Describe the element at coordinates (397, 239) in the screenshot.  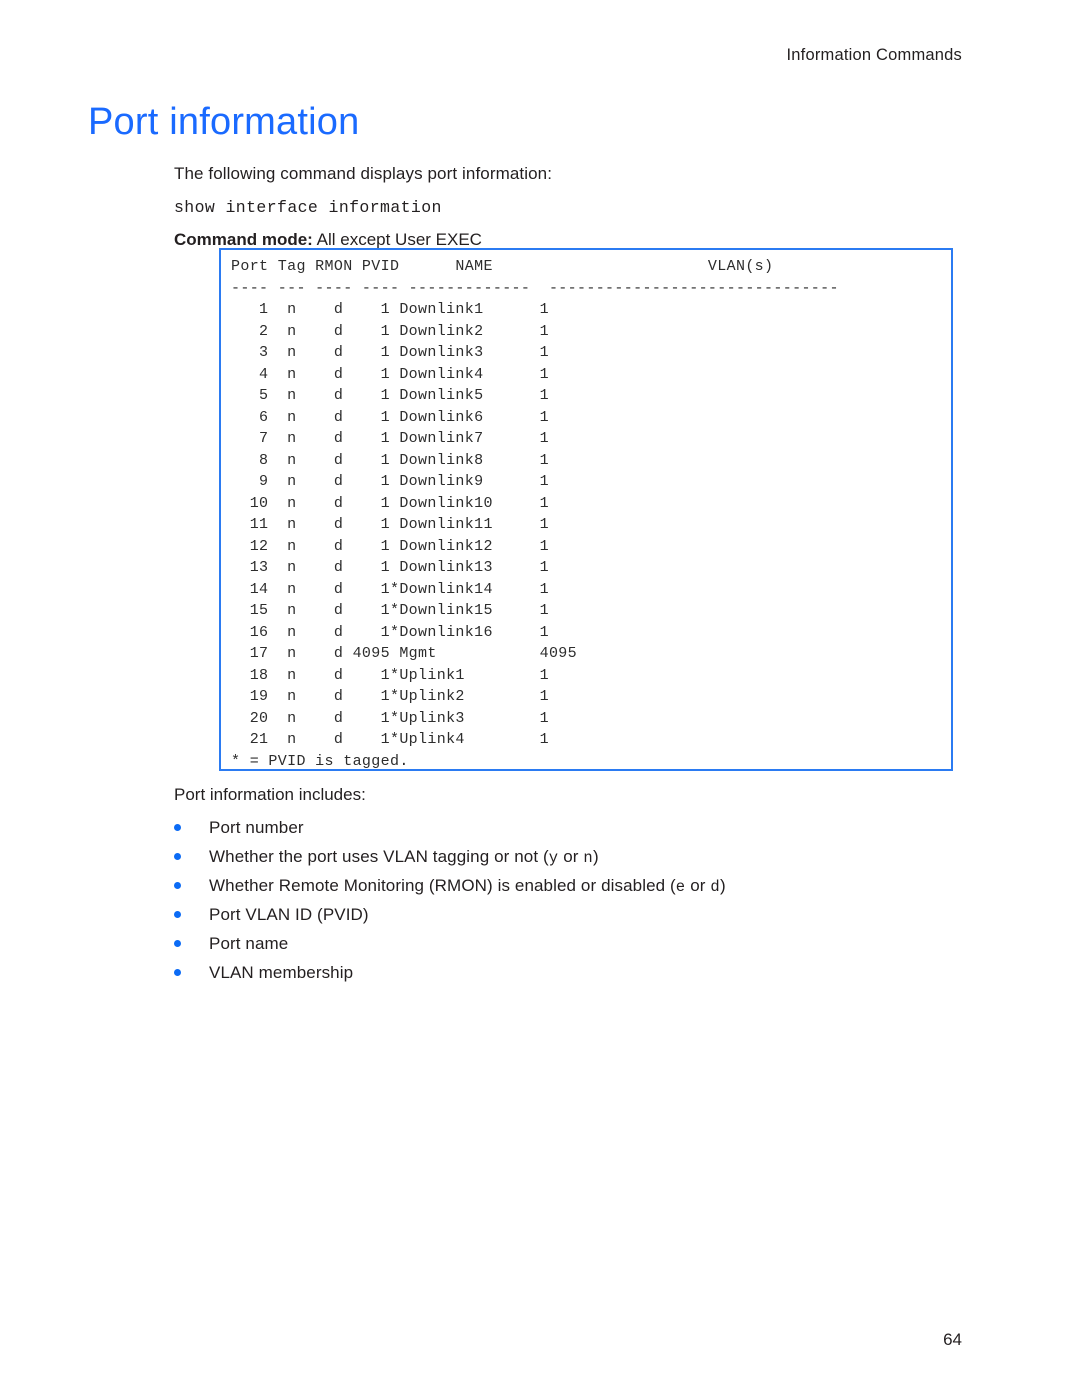
I see `command-mode-value: All except User EXEC` at that location.